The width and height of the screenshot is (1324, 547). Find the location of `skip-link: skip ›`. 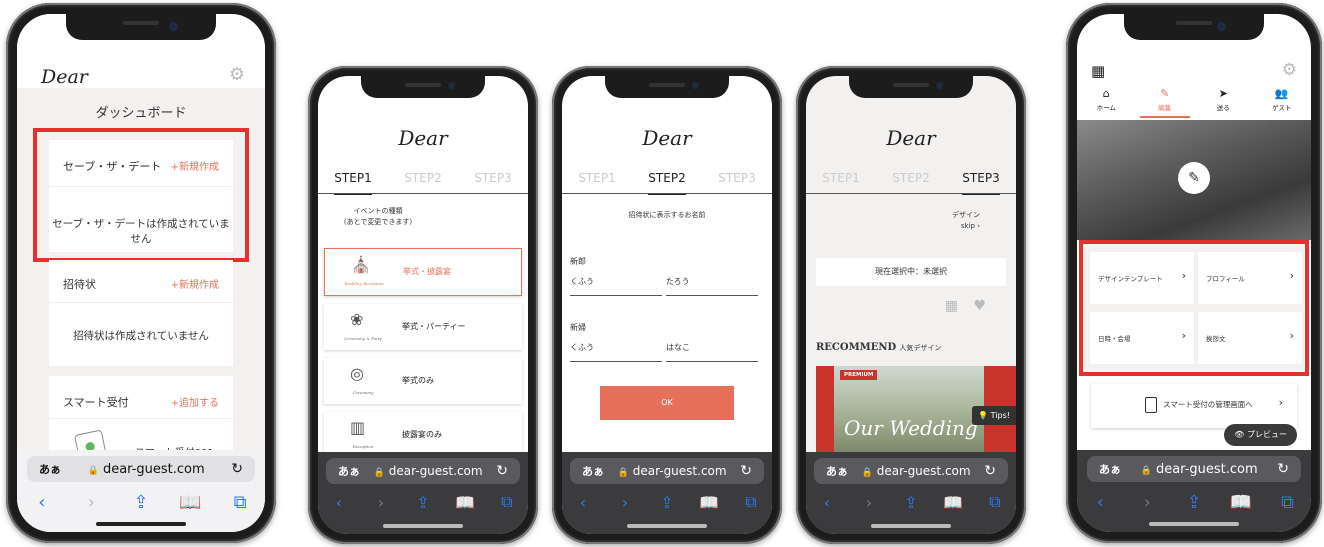

skip-link: skip › is located at coordinates (970, 226).